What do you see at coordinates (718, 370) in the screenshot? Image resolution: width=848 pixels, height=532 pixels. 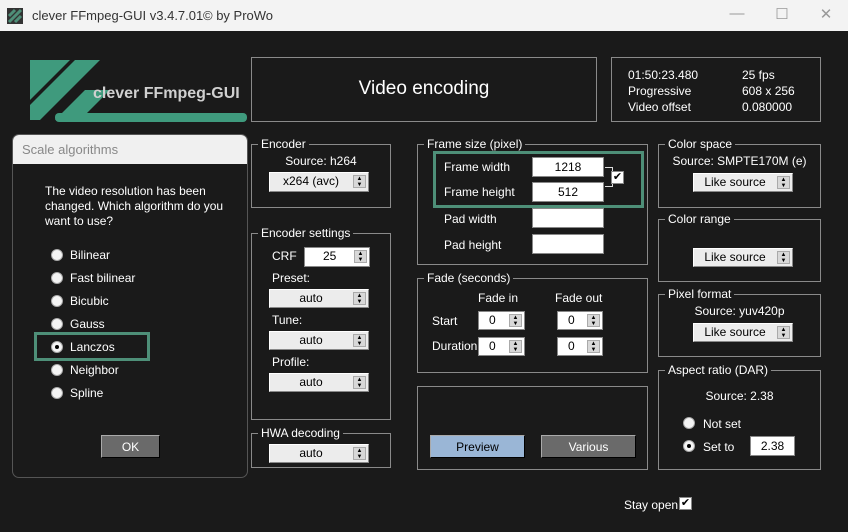 I see `aspect-ratio-legend: Aspect ratio (DAR)` at bounding box center [718, 370].